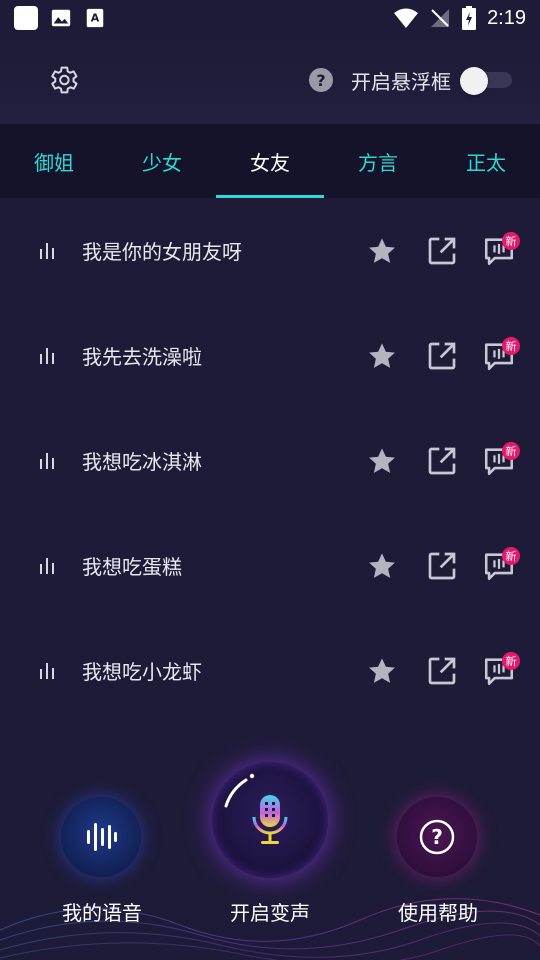  Describe the element at coordinates (102, 913) in the screenshot. I see `my-voice-label: 我的语音` at that location.